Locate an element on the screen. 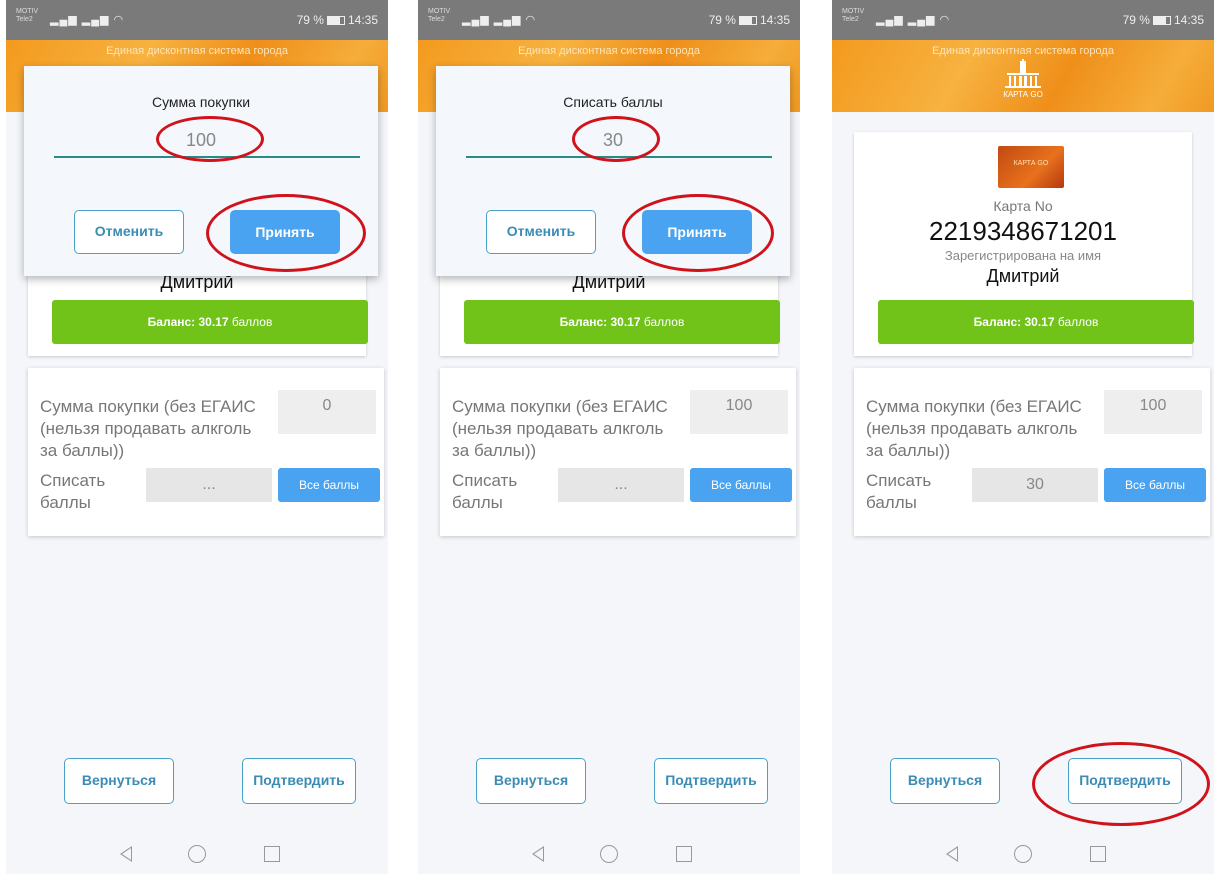 The height and width of the screenshot is (874, 1226). dialog-title: Сумма покупки is located at coordinates (201, 102).